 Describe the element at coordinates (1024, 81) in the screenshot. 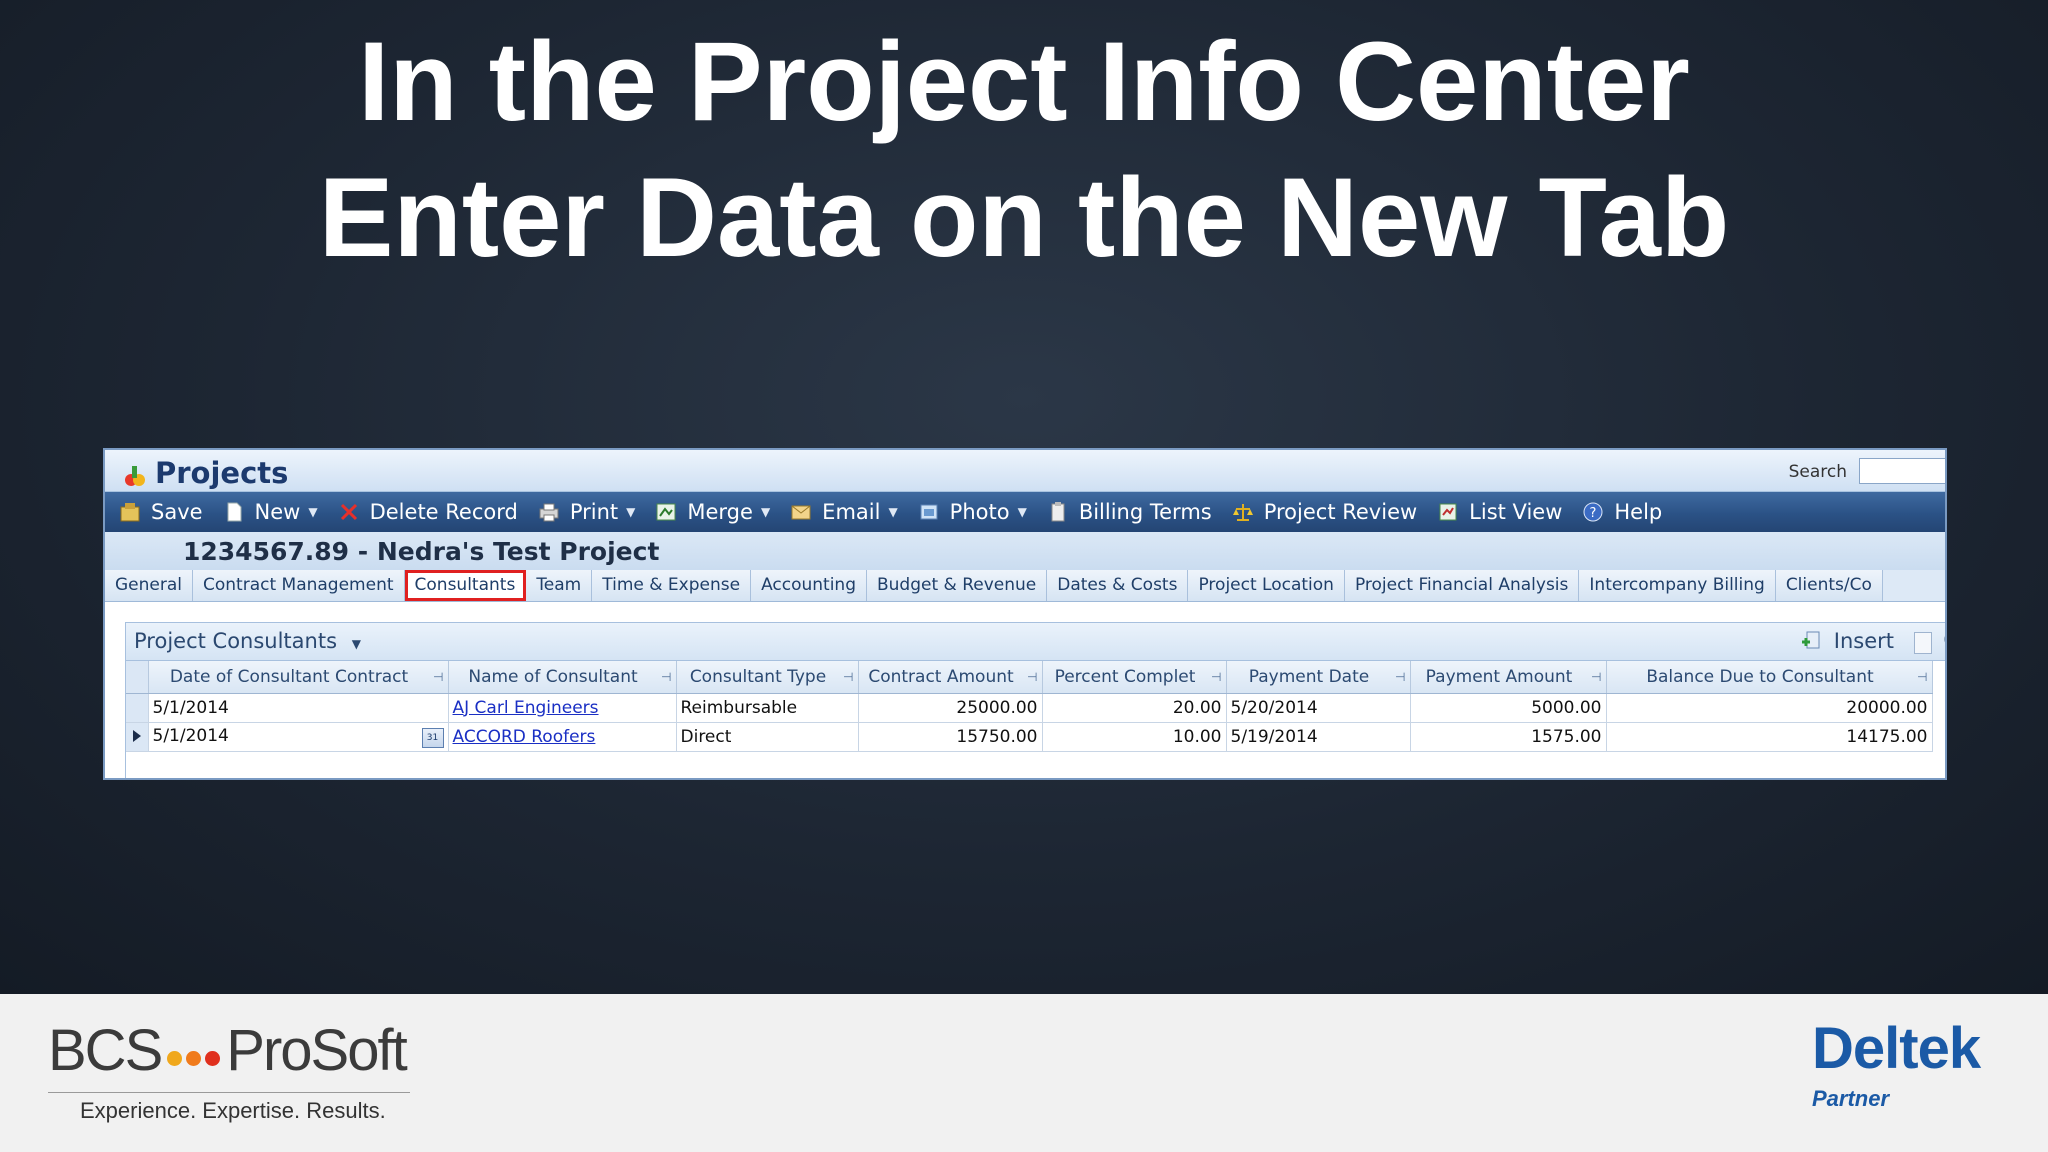

I see `slide-title-line-1: In the Project Info Center` at that location.